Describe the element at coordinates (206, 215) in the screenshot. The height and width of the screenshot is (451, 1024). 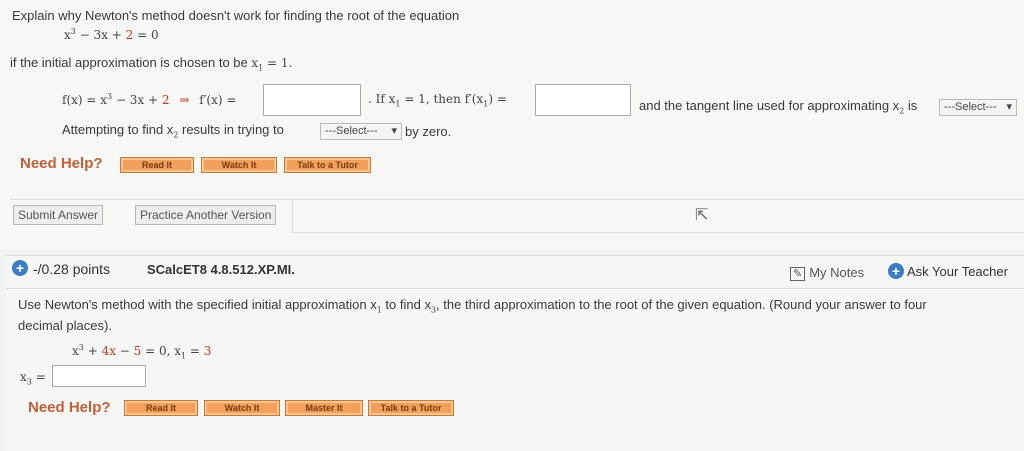
I see `practice-another-version-button: Practice Another Version` at that location.